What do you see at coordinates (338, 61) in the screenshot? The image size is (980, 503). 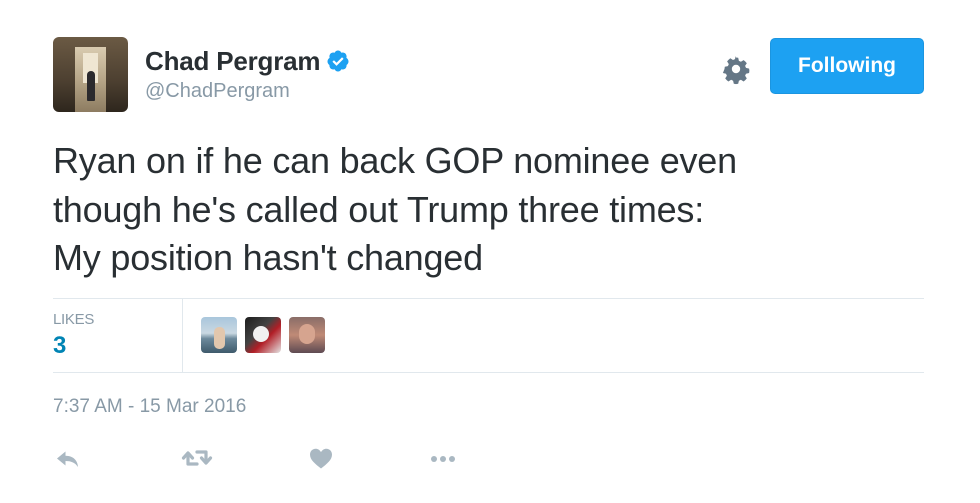 I see `verified-badge-icon` at bounding box center [338, 61].